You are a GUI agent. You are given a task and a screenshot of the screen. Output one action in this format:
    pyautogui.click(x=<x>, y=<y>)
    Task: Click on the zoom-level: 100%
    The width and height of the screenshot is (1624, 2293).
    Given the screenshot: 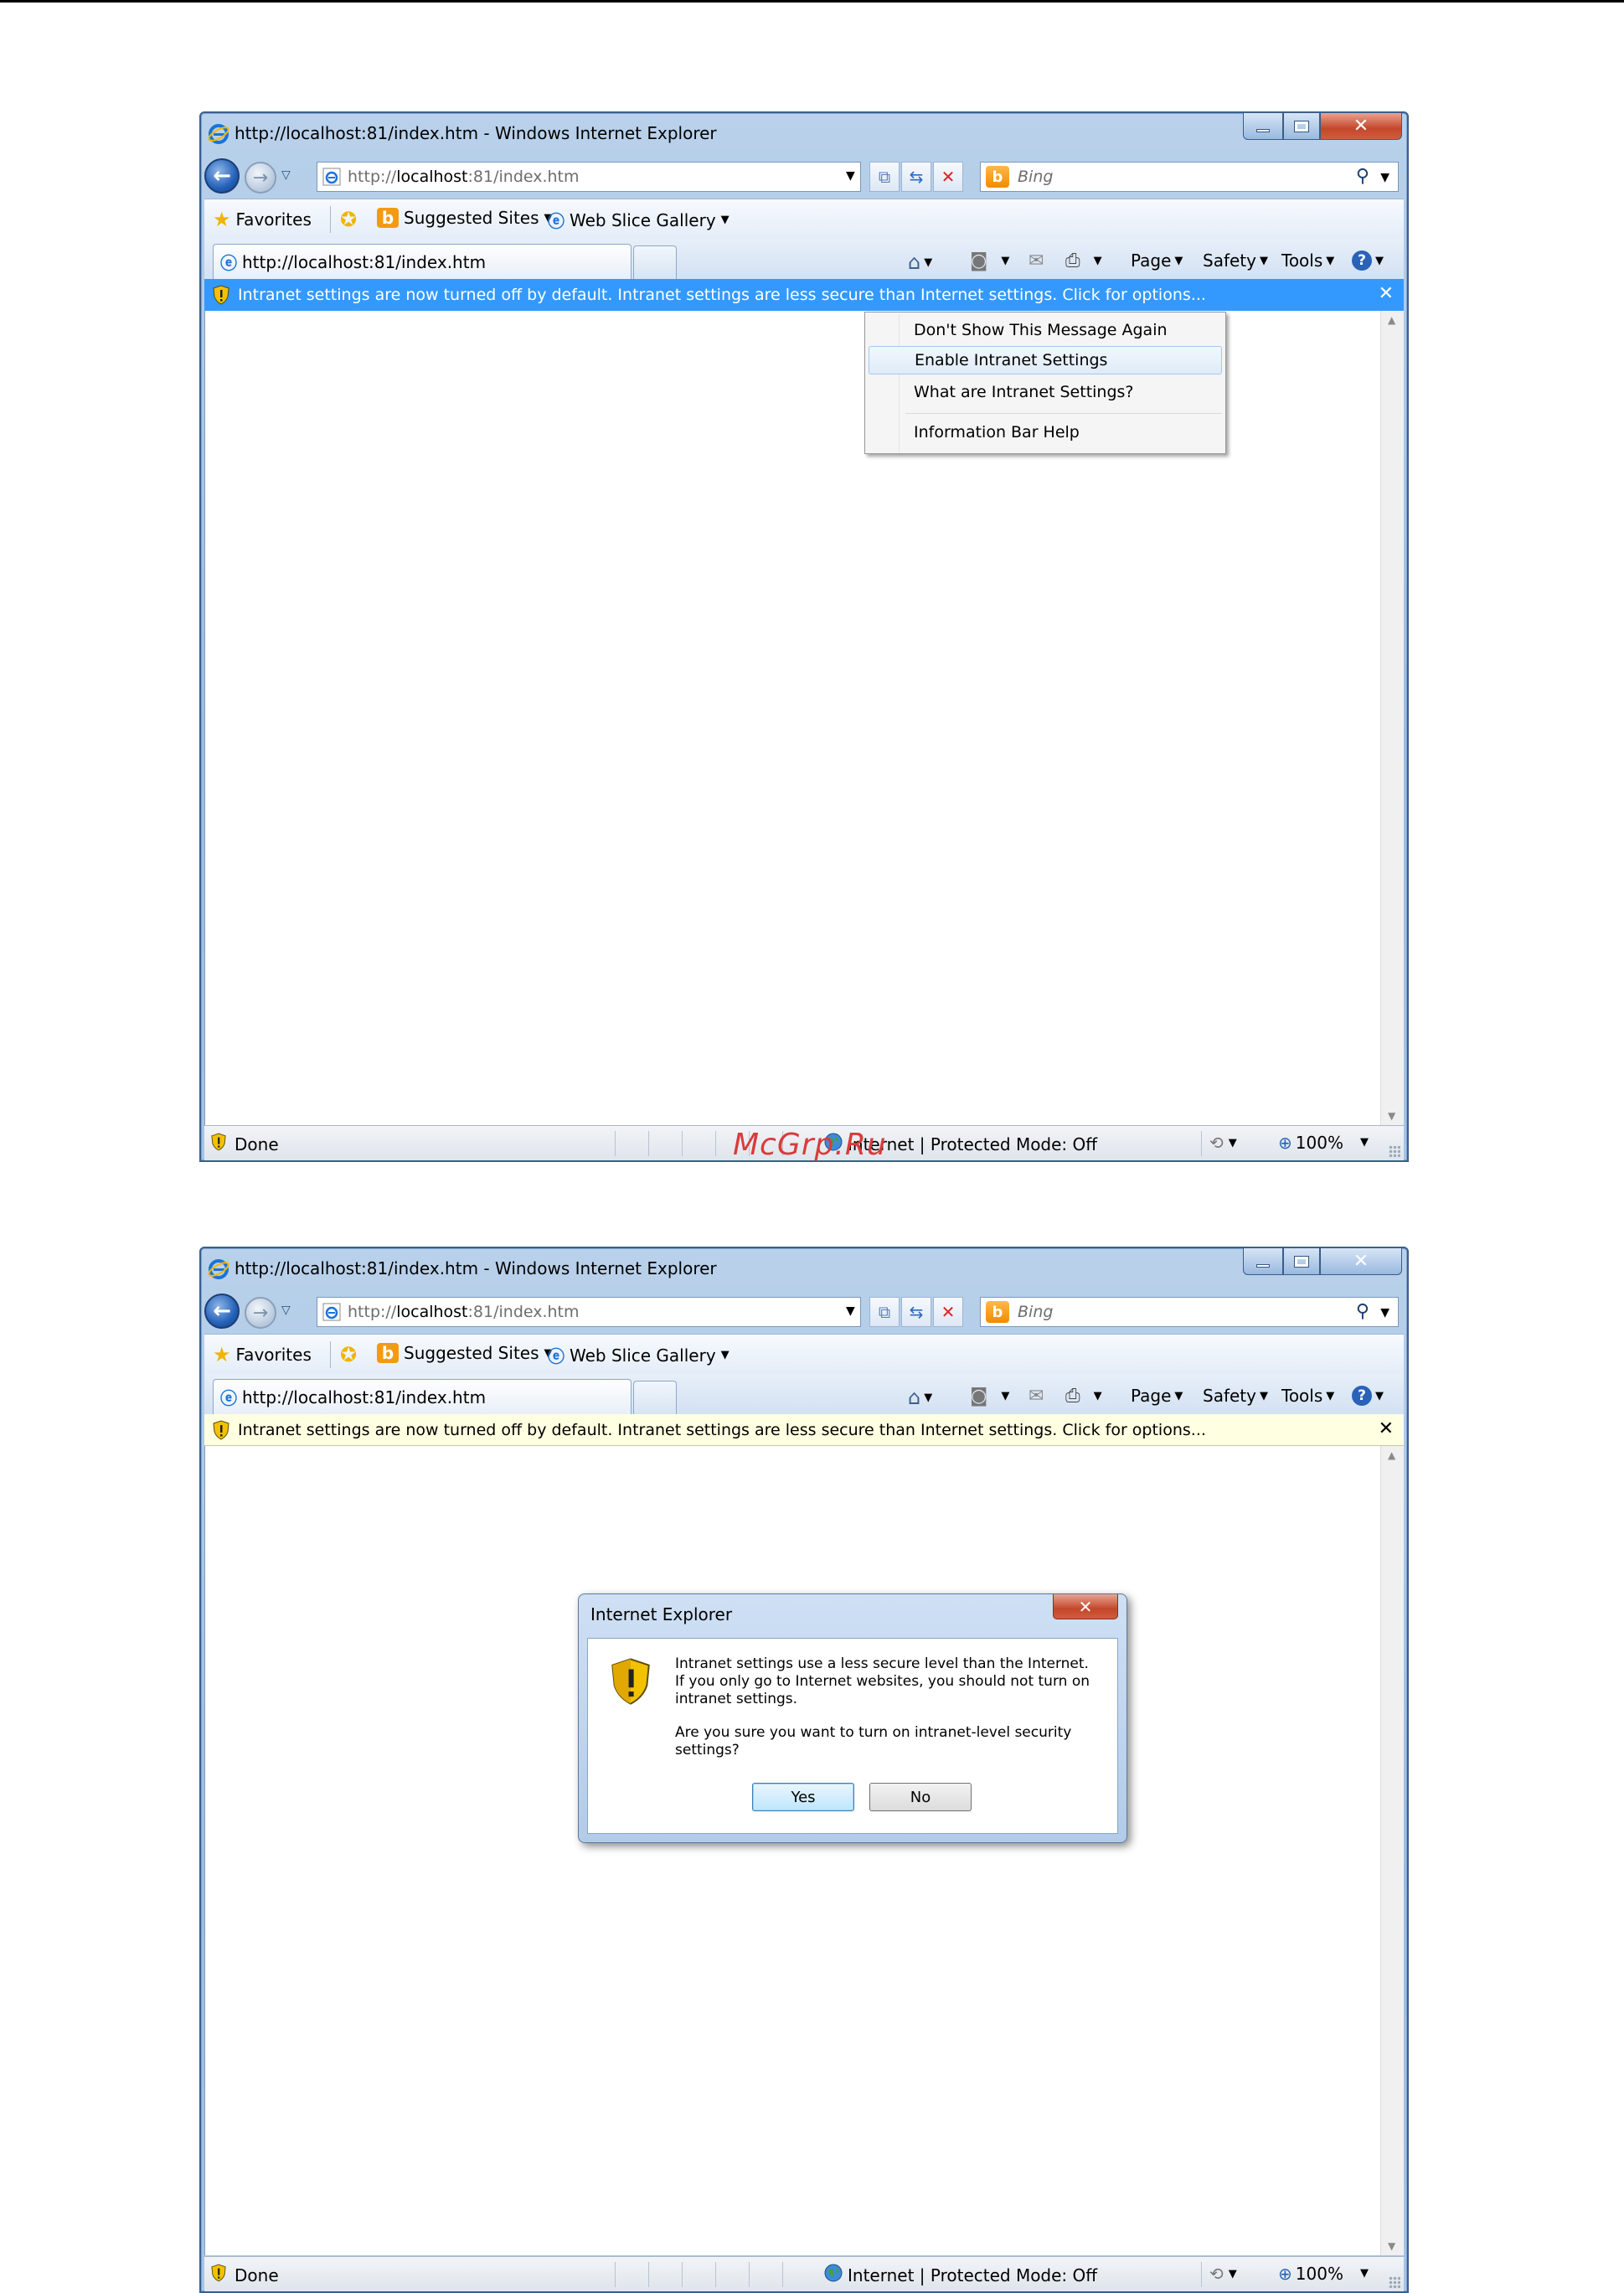 What is the action you would take?
    pyautogui.click(x=1319, y=2274)
    